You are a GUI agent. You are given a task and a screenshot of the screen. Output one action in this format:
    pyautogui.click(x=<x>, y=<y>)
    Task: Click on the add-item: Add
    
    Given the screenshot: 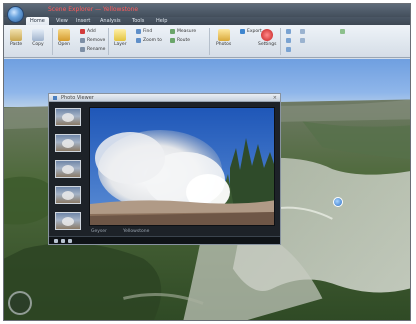 What is the action you would take?
    pyautogui.click(x=88, y=31)
    